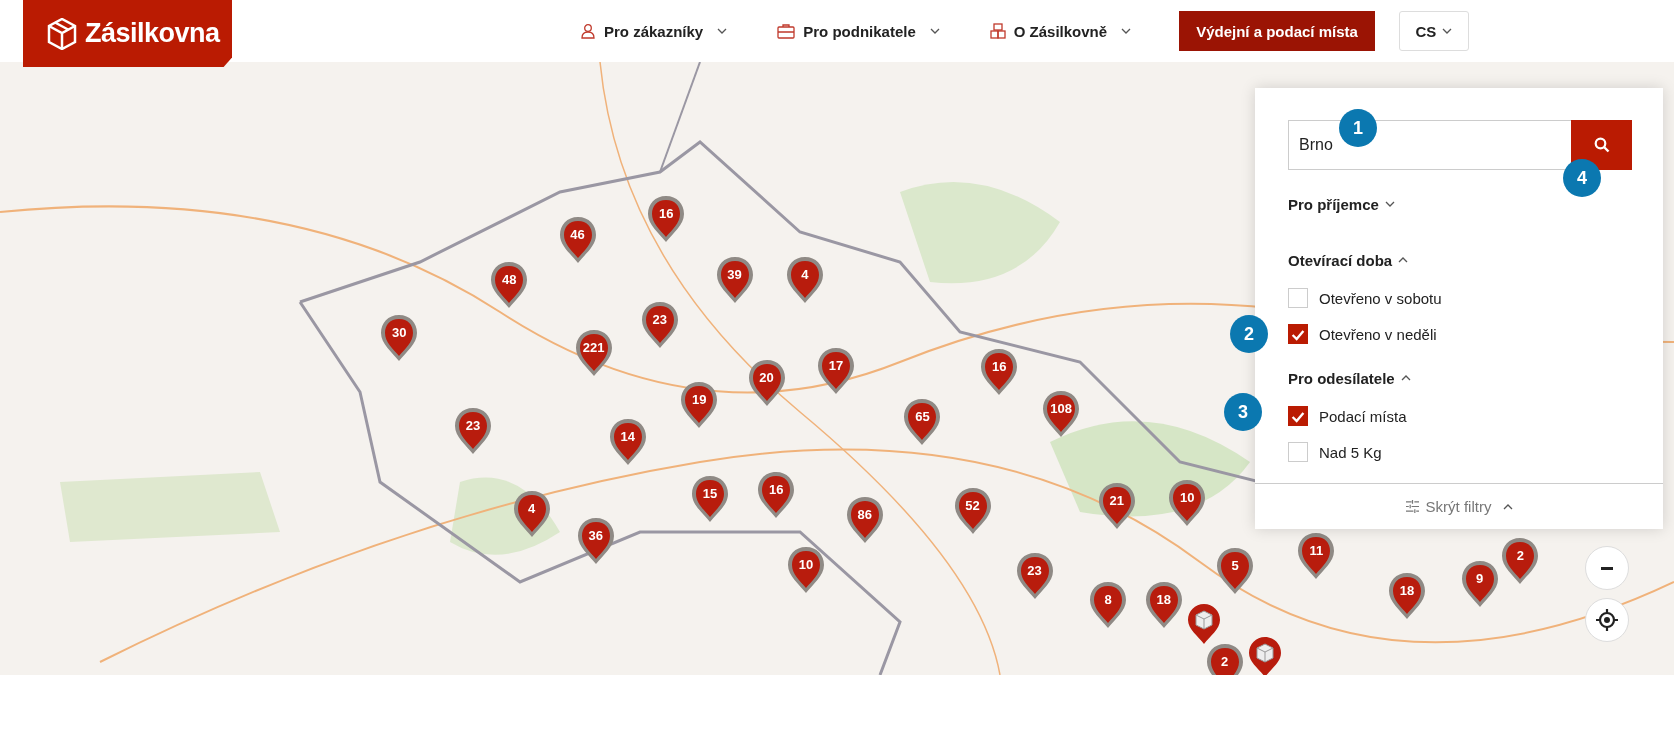  I want to click on logo-text: Zásilkovna, so click(152, 33).